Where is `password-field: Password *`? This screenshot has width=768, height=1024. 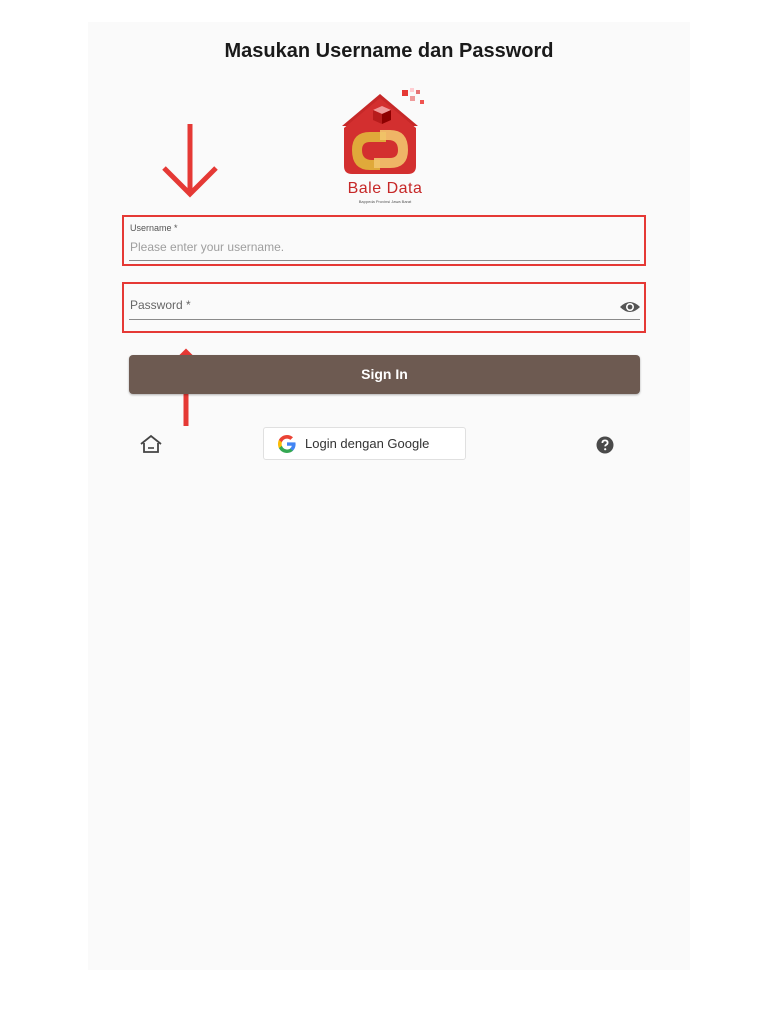
password-field: Password * is located at coordinates (384, 309).